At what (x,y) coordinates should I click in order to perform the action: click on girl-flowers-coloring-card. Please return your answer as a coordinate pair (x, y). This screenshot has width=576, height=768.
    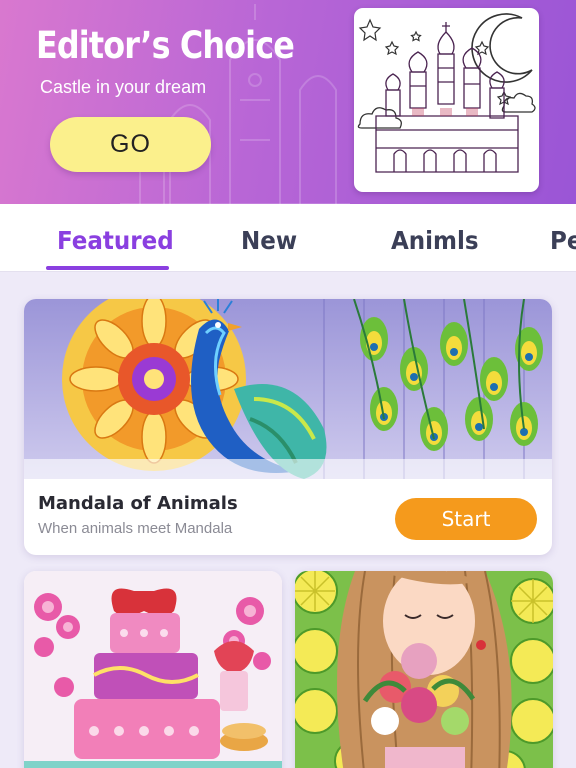
    Looking at the image, I should click on (424, 669).